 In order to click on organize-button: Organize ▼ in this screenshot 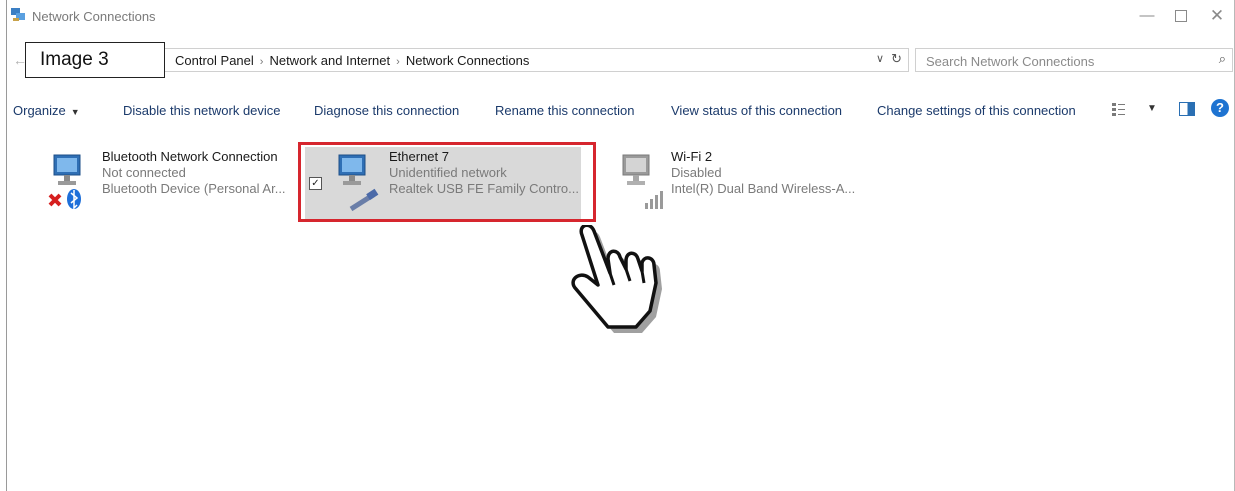, I will do `click(46, 110)`.